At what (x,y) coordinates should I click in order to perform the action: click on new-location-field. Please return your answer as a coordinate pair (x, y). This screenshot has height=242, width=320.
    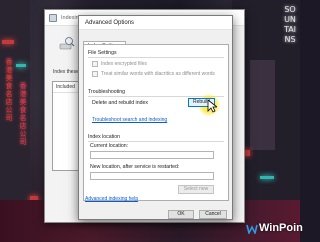
    Looking at the image, I should click on (152, 176).